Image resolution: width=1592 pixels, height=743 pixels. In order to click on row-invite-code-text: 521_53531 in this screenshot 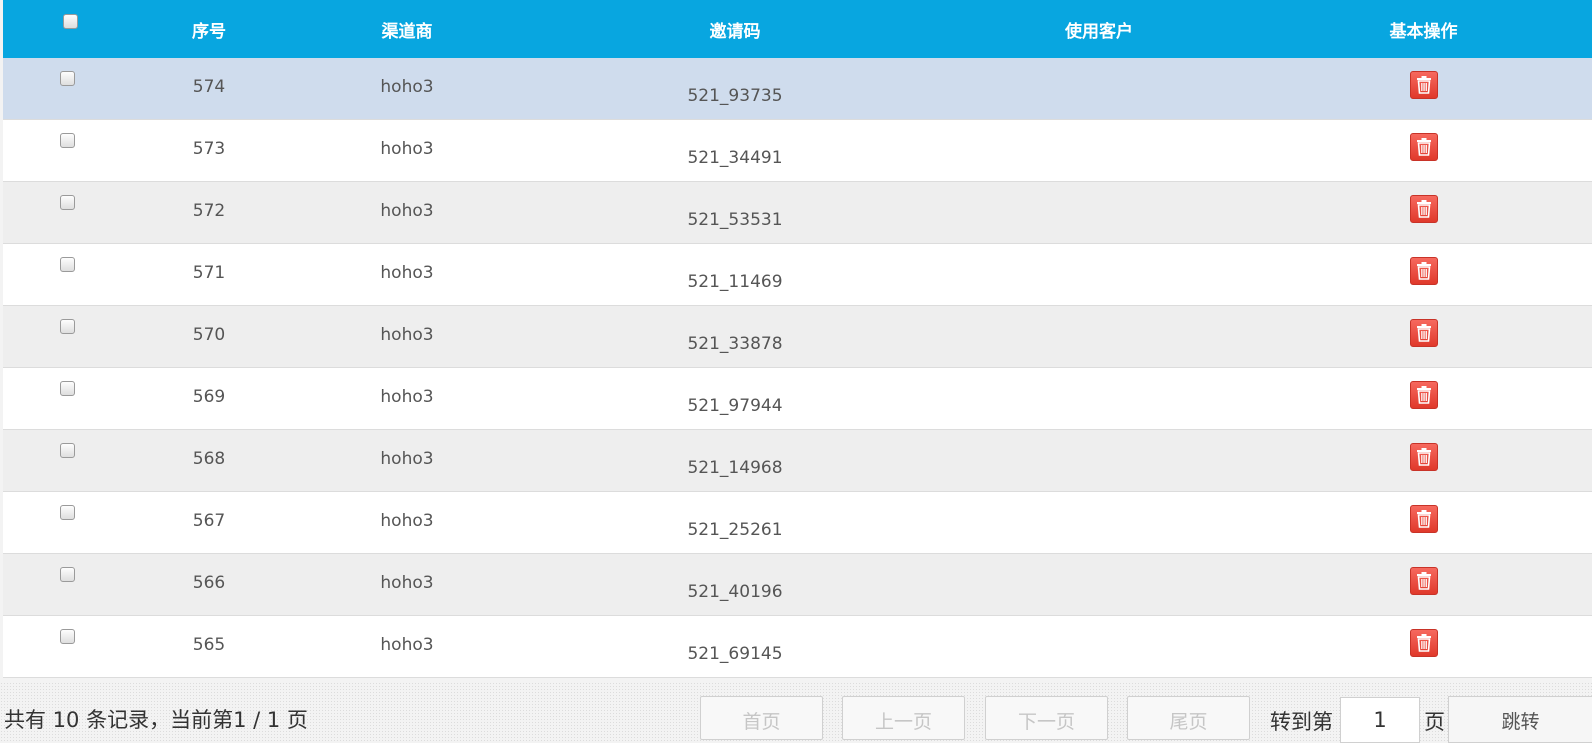, I will do `click(735, 219)`.